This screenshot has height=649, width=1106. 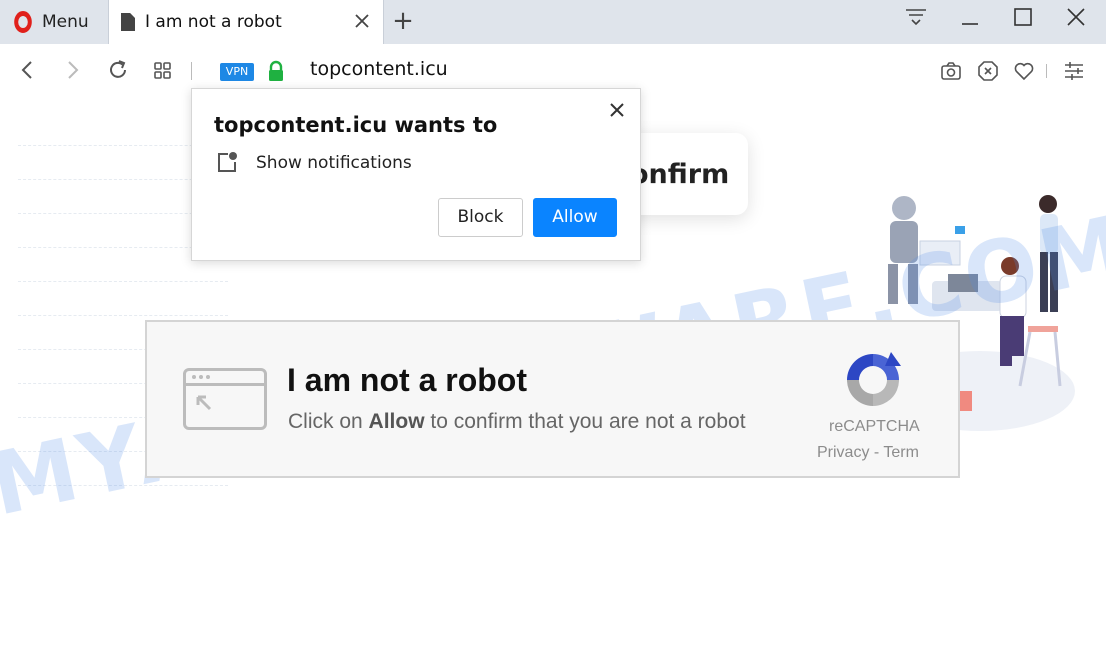 I want to click on permission-text: Show notifications, so click(x=334, y=163).